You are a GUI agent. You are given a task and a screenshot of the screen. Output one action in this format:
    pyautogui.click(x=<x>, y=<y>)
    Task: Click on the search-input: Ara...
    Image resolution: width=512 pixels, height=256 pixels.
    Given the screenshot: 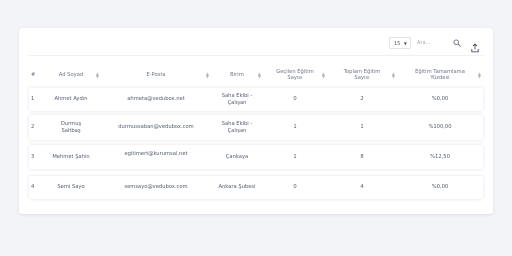 What is the action you would take?
    pyautogui.click(x=438, y=43)
    